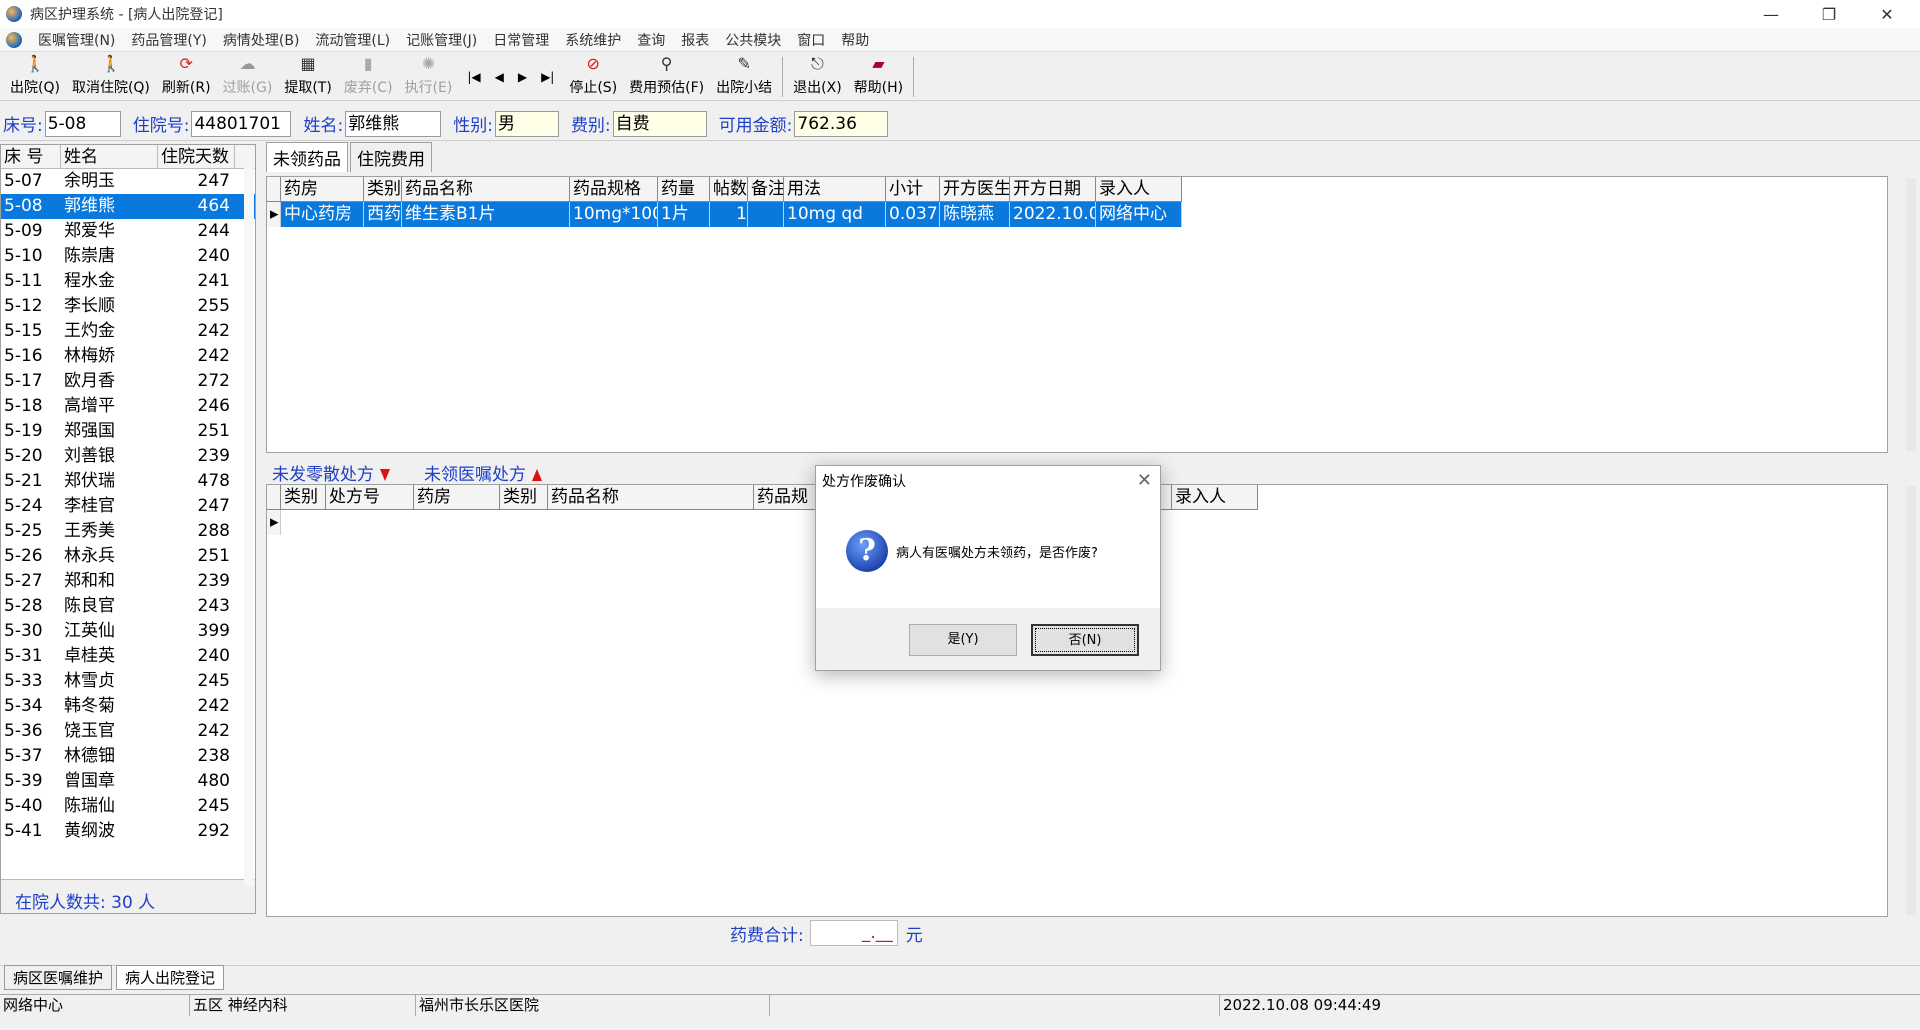 This screenshot has height=1030, width=1920. Describe the element at coordinates (593, 40) in the screenshot. I see `menu-system: 系统维护` at that location.